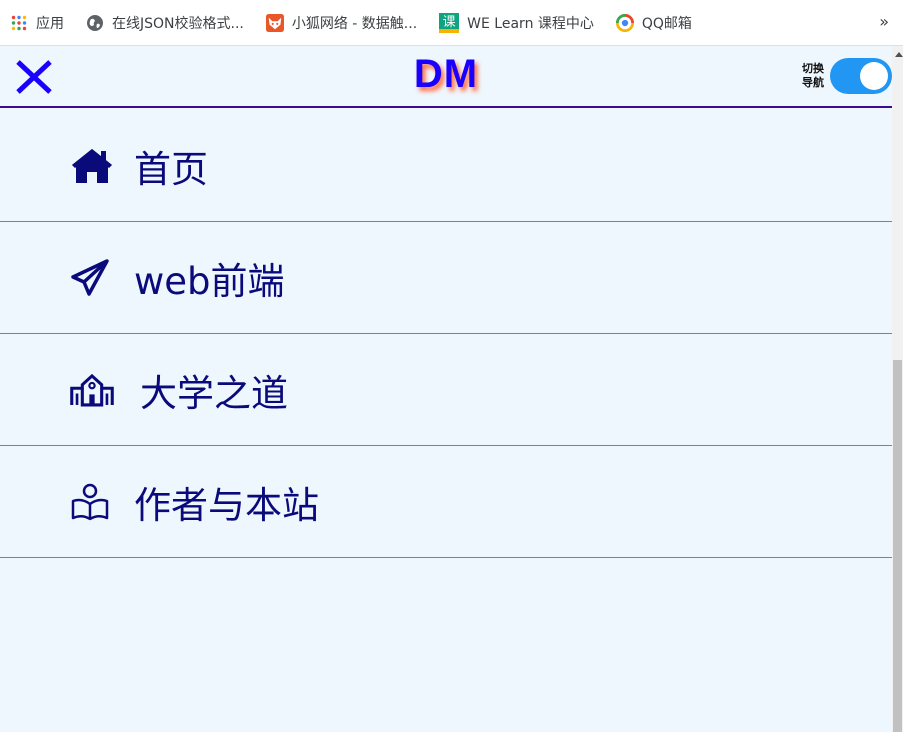 Image resolution: width=903 pixels, height=732 pixels. Describe the element at coordinates (171, 169) in the screenshot. I see `nav-label: 首页` at that location.